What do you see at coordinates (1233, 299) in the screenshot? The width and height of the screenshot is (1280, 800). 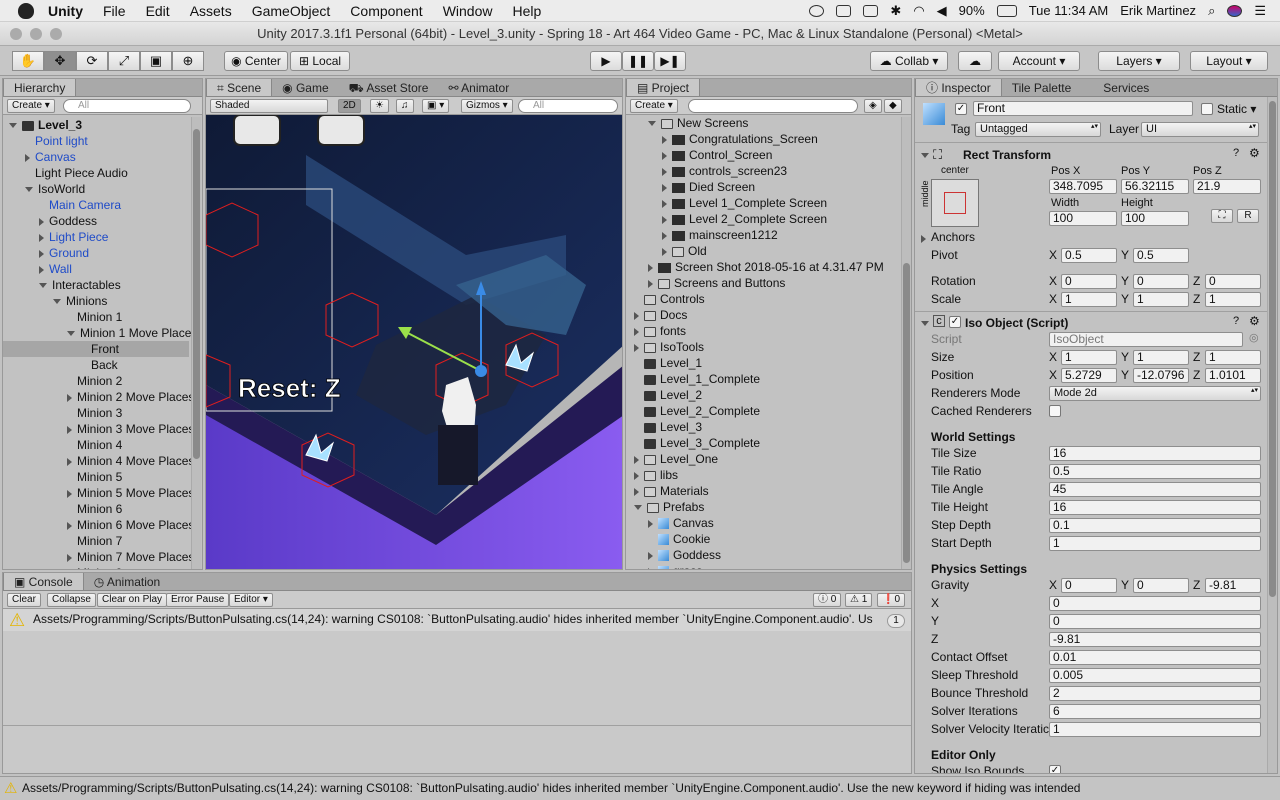 I see `scale-z-field: 1` at bounding box center [1233, 299].